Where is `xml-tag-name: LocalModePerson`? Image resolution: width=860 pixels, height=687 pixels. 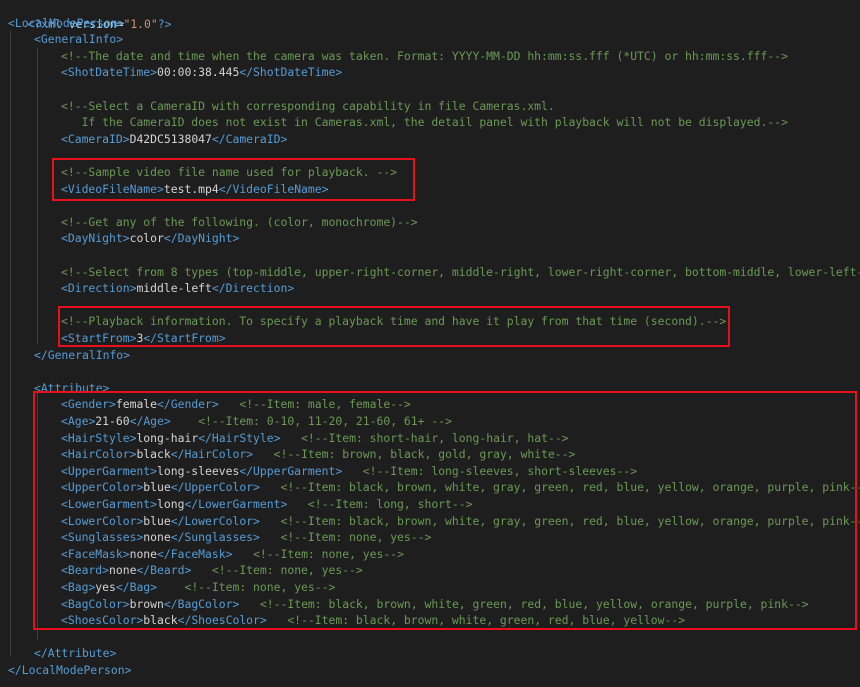 xml-tag-name: LocalModePerson is located at coordinates (66, 22).